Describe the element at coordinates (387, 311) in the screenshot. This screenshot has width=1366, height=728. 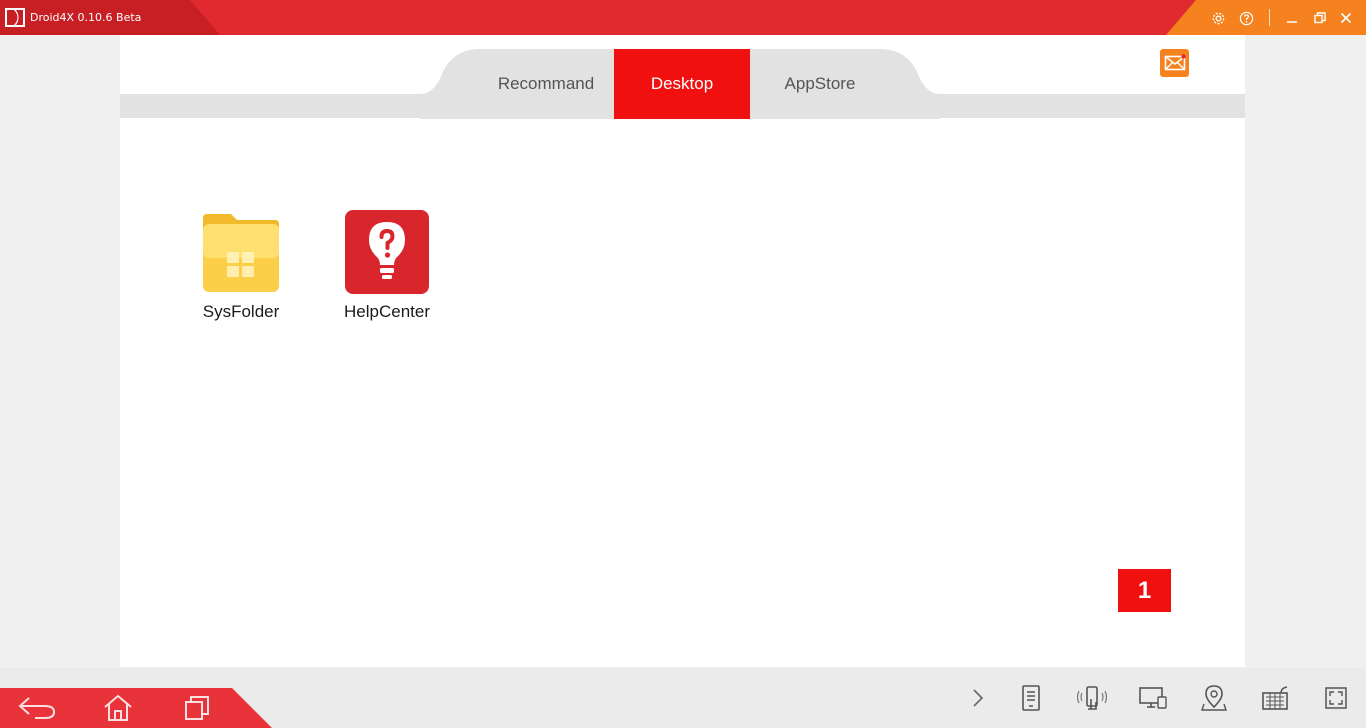
I see `app-label-helpcenter: HelpCenter` at that location.